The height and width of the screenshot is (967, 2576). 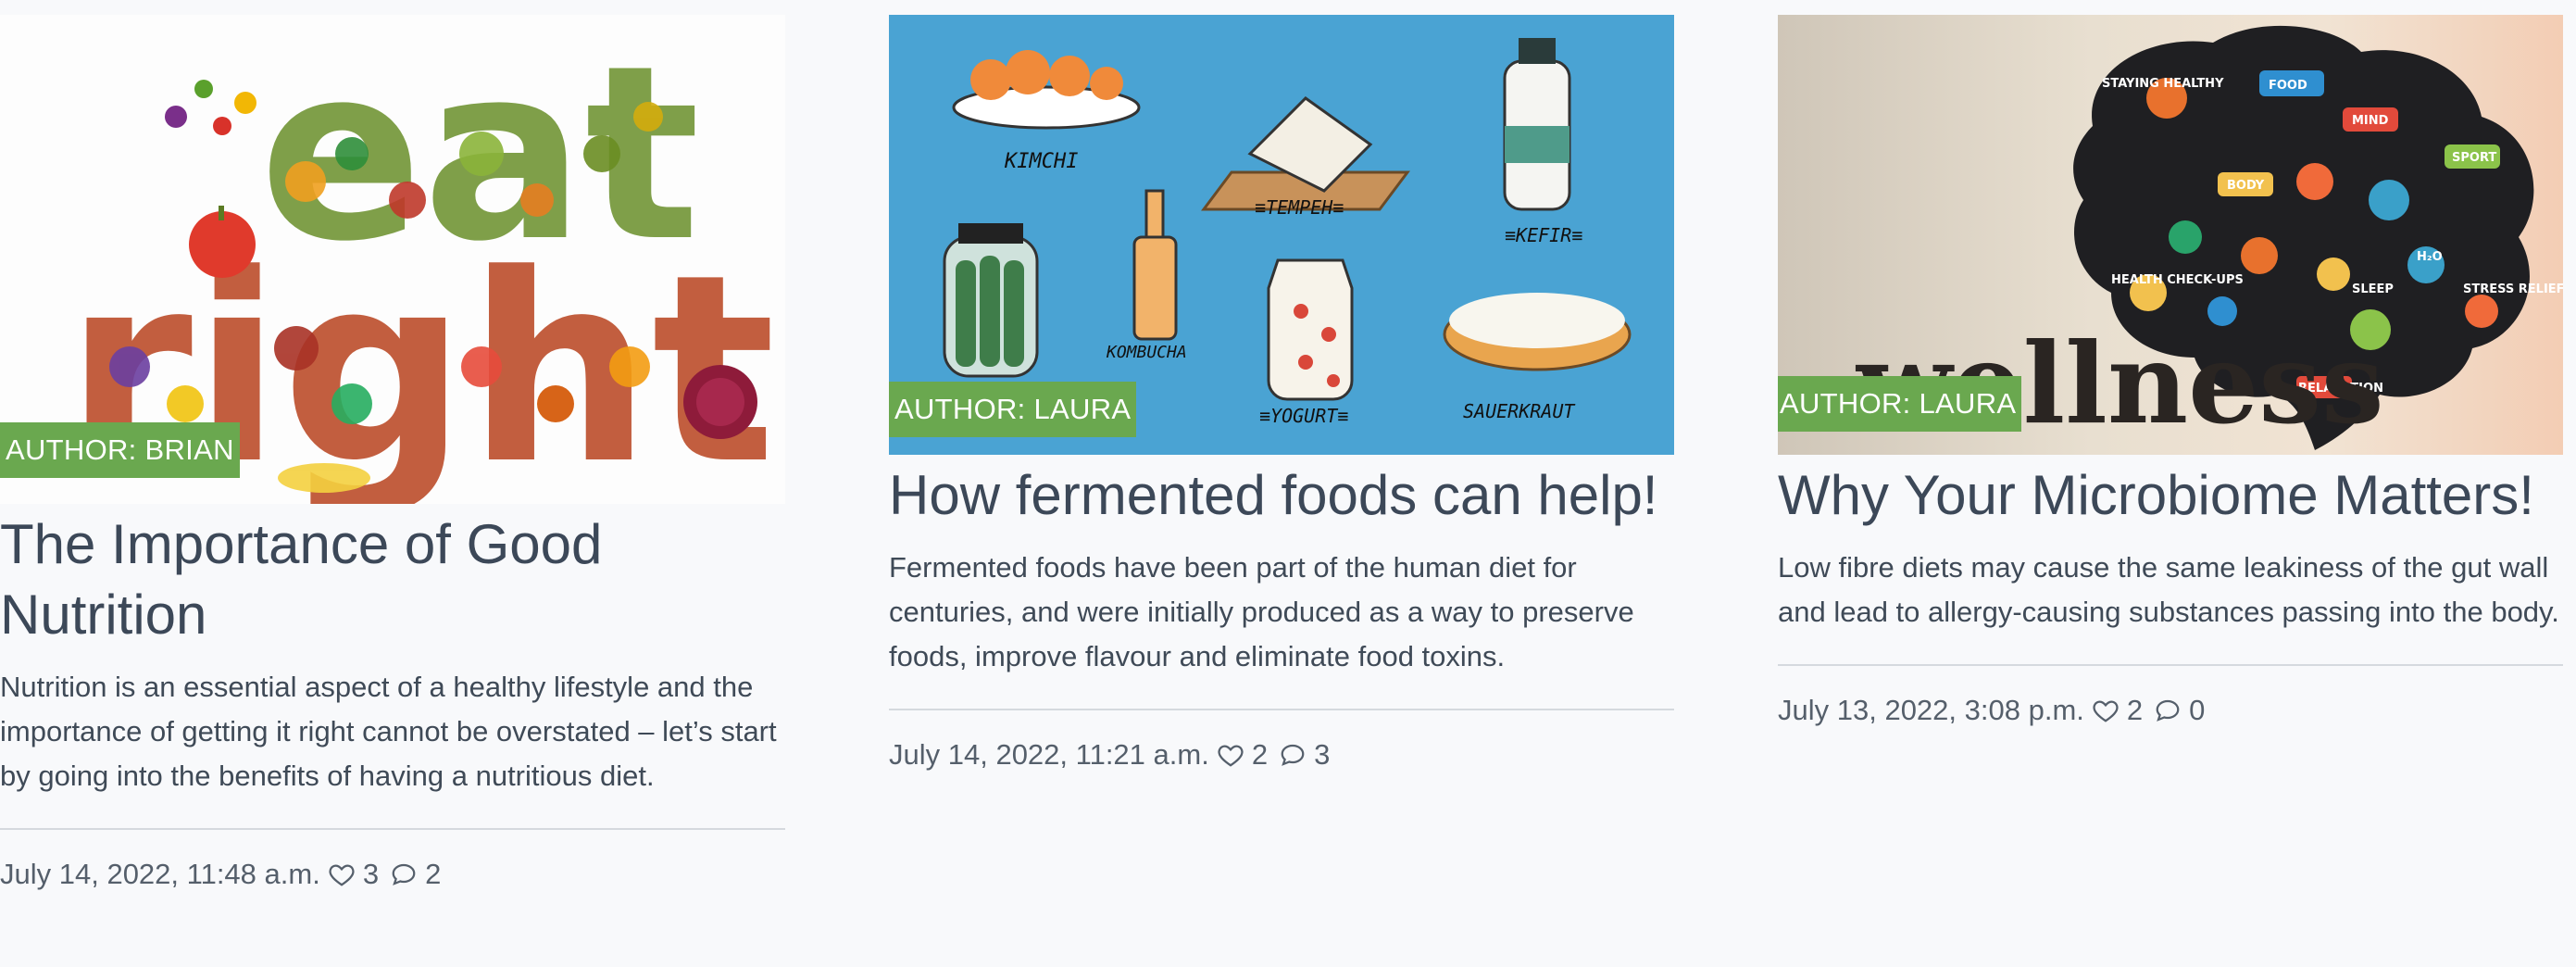 I want to click on label-kefir: ≡KEFIR≡, so click(x=1544, y=235).